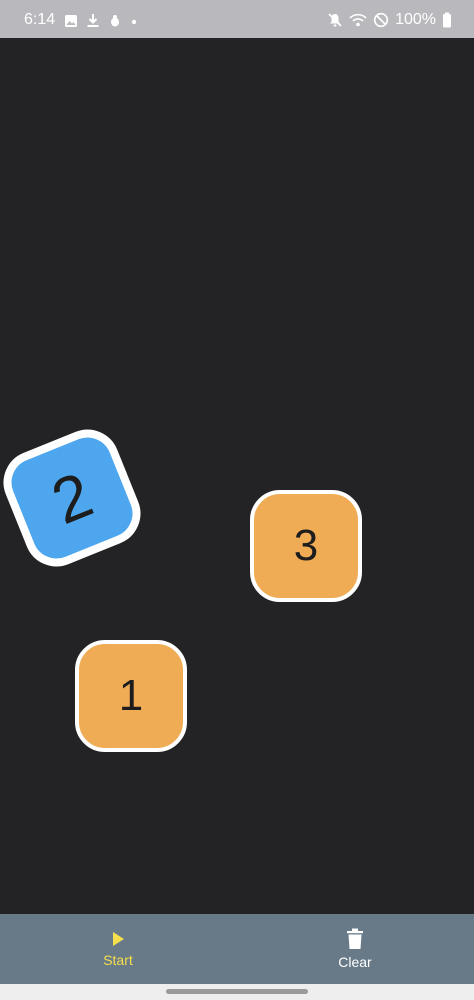 This screenshot has height=1000, width=474. What do you see at coordinates (118, 939) in the screenshot?
I see `play-icon` at bounding box center [118, 939].